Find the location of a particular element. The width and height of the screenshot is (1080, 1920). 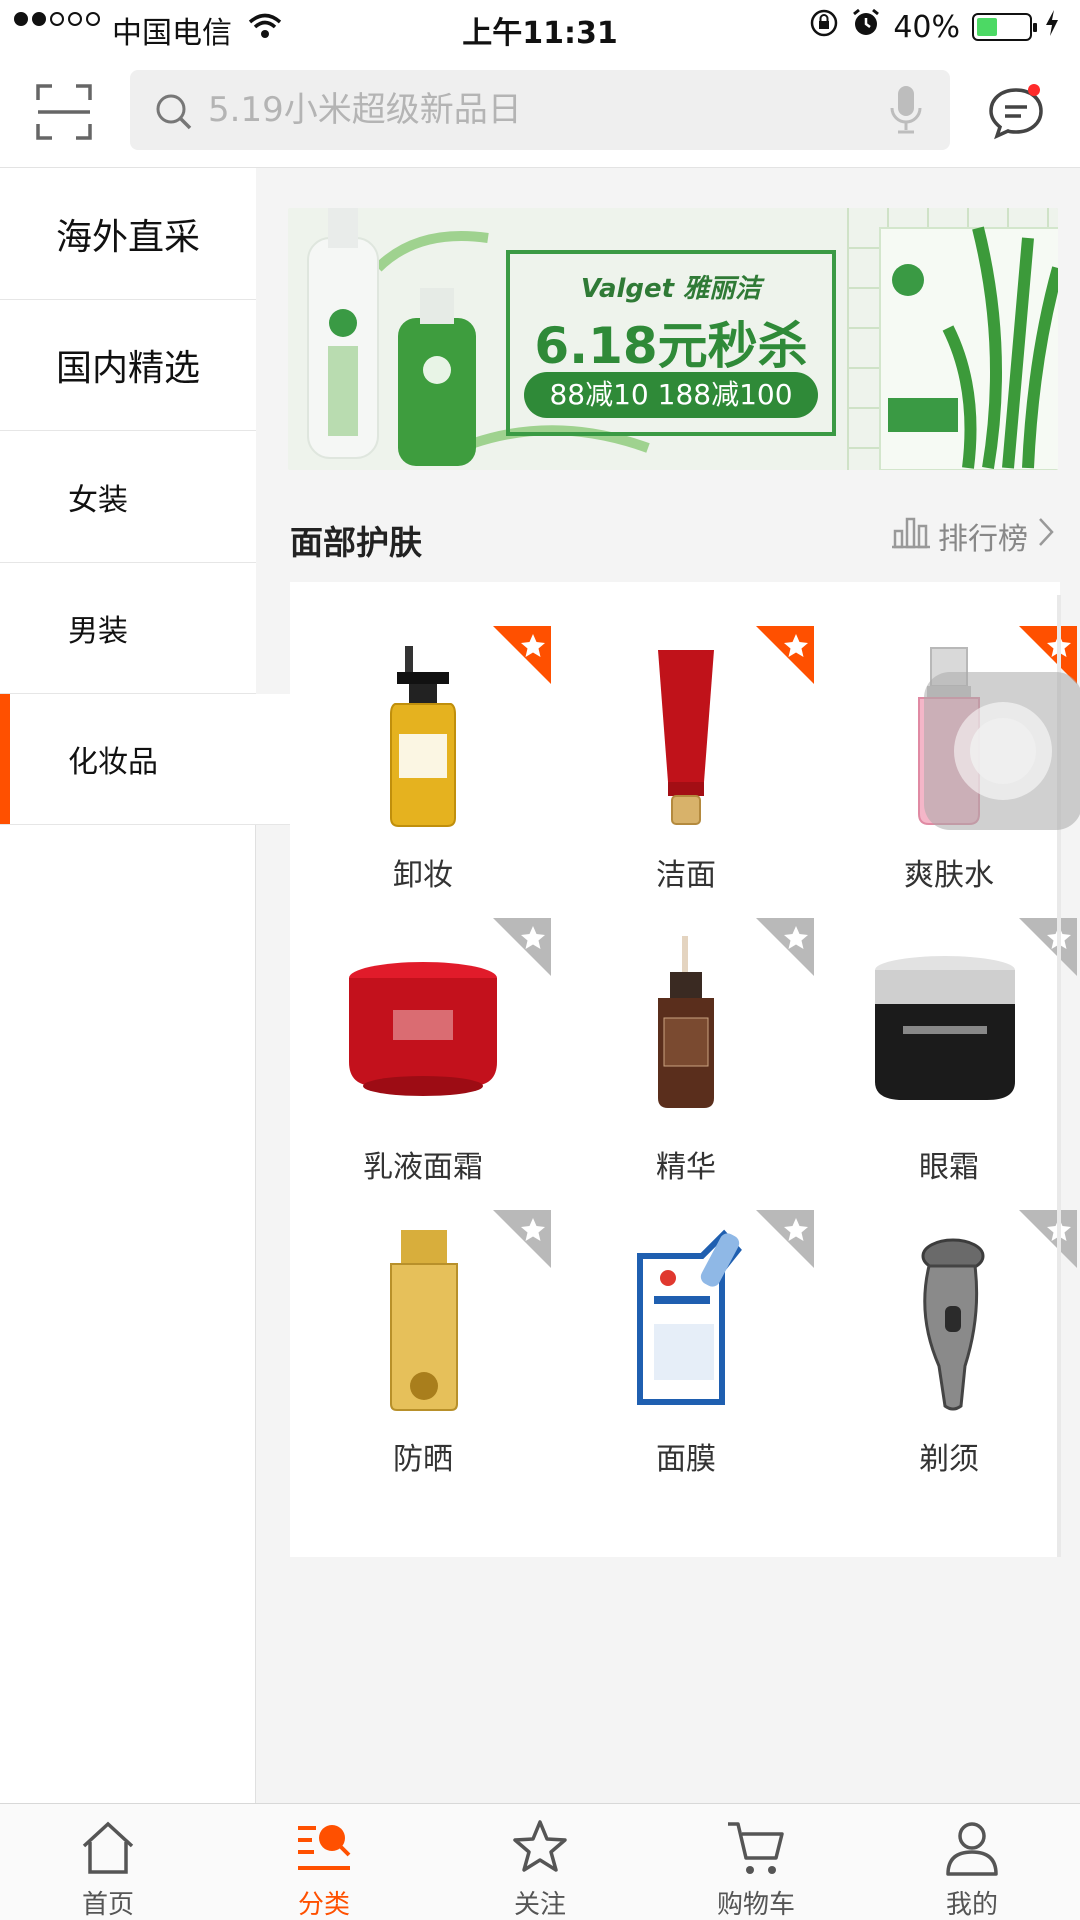

sidebar-item-label: 化妆品 is located at coordinates (113, 762).